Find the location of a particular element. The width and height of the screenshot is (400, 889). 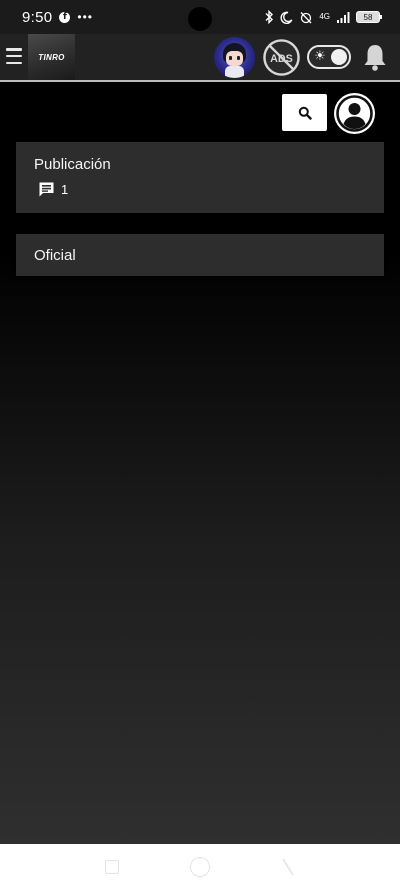

system-nav-bar is located at coordinates (200, 866).